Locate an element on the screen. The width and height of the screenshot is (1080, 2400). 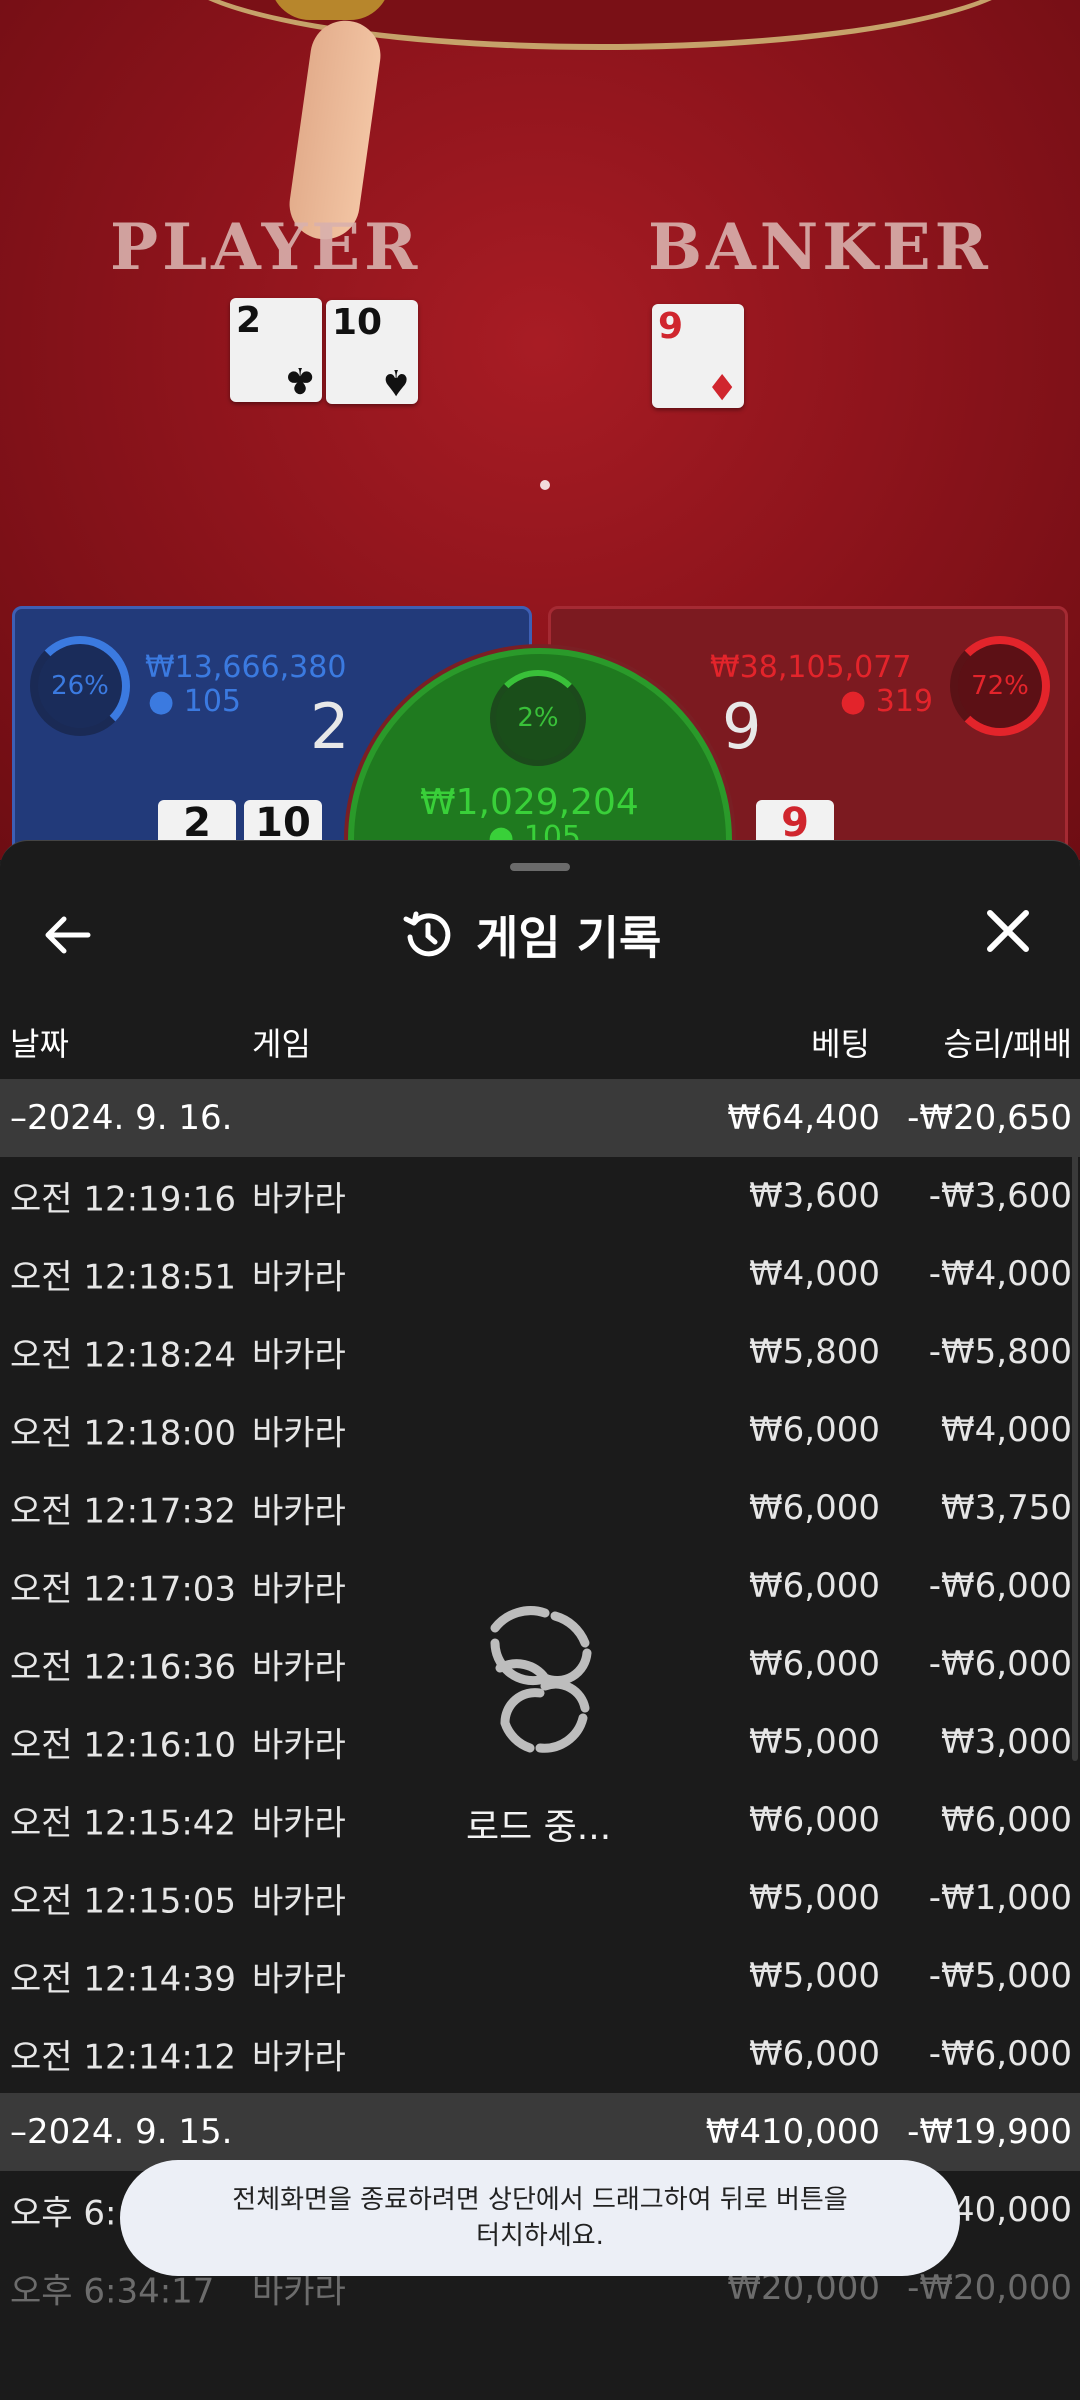
user-icon: ● is located at coordinates (161, 701).